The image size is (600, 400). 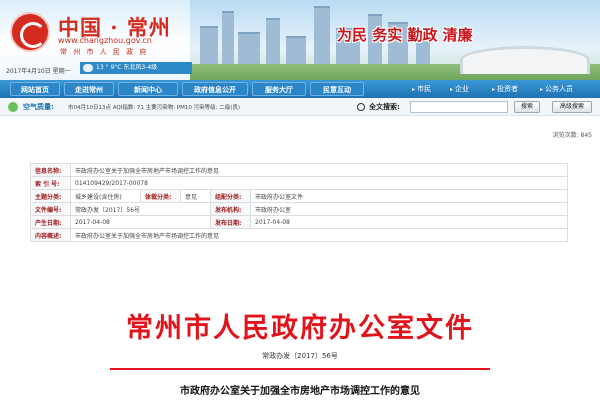 What do you see at coordinates (361, 107) in the screenshot?
I see `search-icon` at bounding box center [361, 107].